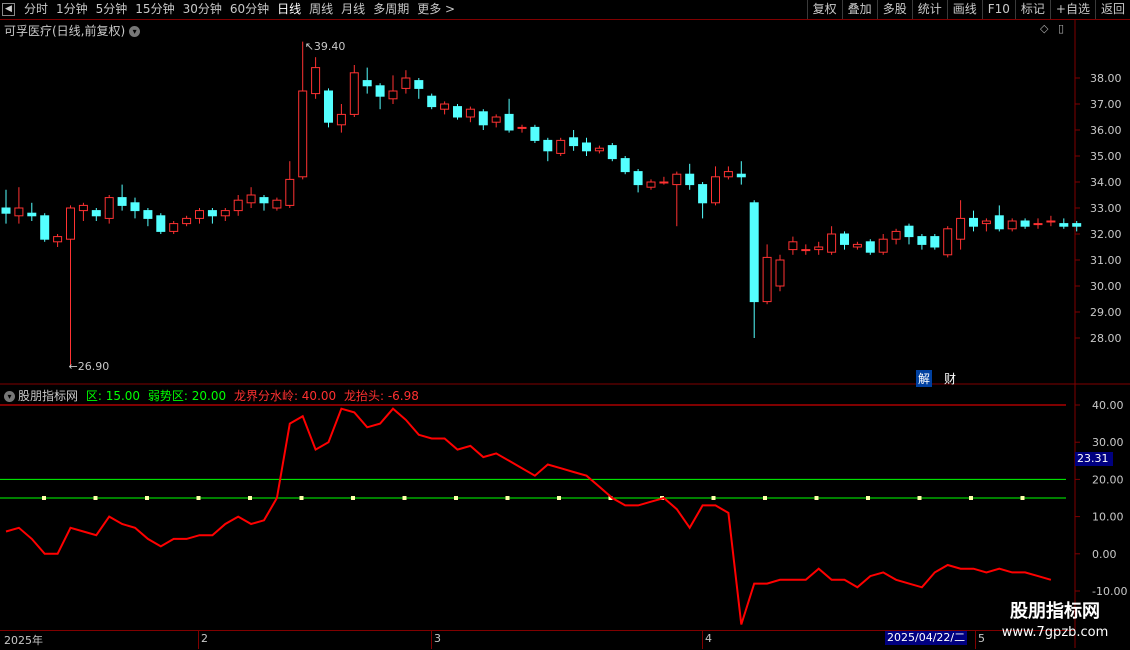  Describe the element at coordinates (73, 366) in the screenshot. I see `low-mark-arrow: ←` at that location.